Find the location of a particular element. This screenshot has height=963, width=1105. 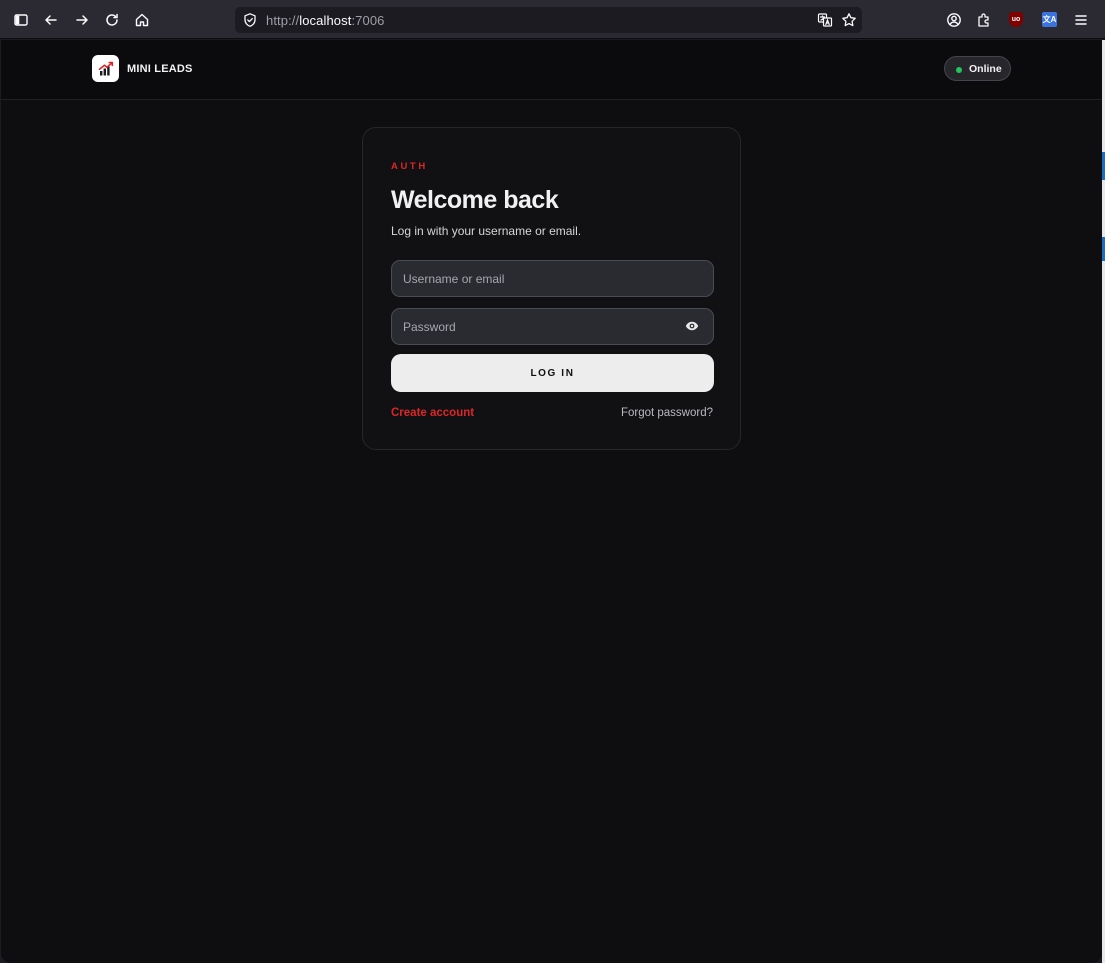

ublock-icon: uo is located at coordinates (1016, 19).